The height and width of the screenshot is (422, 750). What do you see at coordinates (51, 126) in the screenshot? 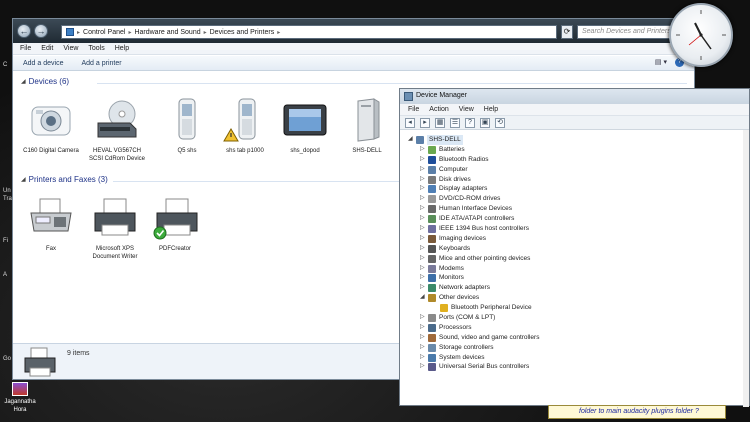
I see `device-camera: C160 Digital Camera` at bounding box center [51, 126].